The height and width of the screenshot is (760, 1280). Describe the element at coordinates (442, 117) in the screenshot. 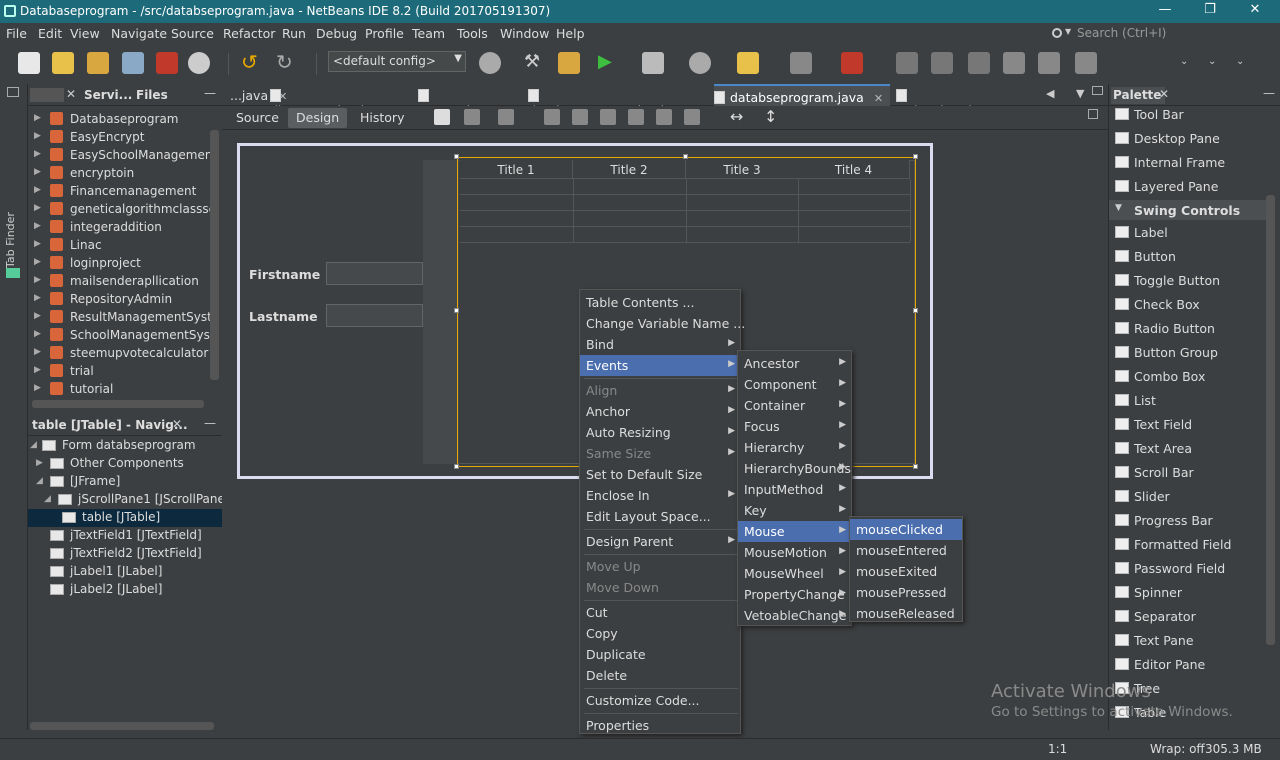

I see `selection-mode-icon` at that location.